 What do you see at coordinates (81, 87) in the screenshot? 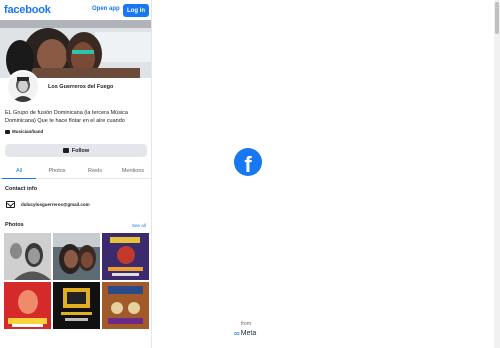
I see `page-name: Los Guerreros del Fuego` at bounding box center [81, 87].